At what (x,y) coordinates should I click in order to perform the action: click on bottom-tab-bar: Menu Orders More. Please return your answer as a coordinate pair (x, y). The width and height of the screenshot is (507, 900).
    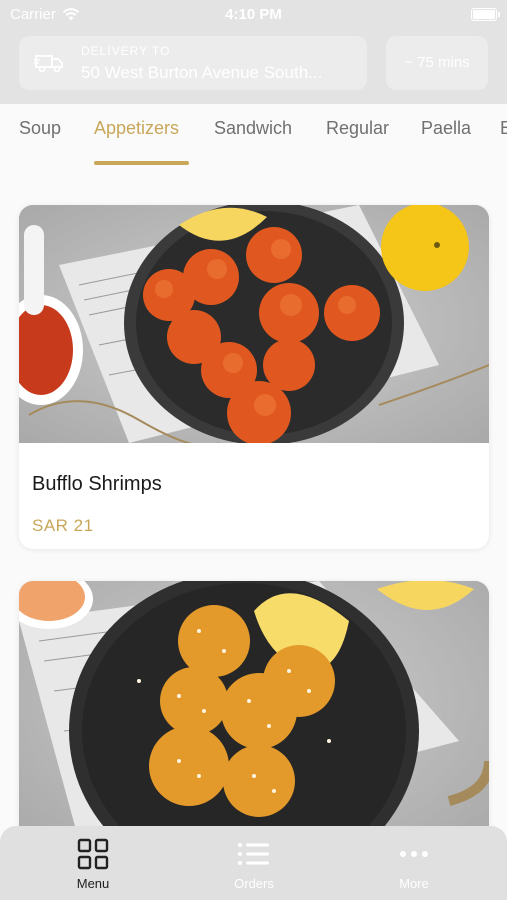
    Looking at the image, I should click on (253, 863).